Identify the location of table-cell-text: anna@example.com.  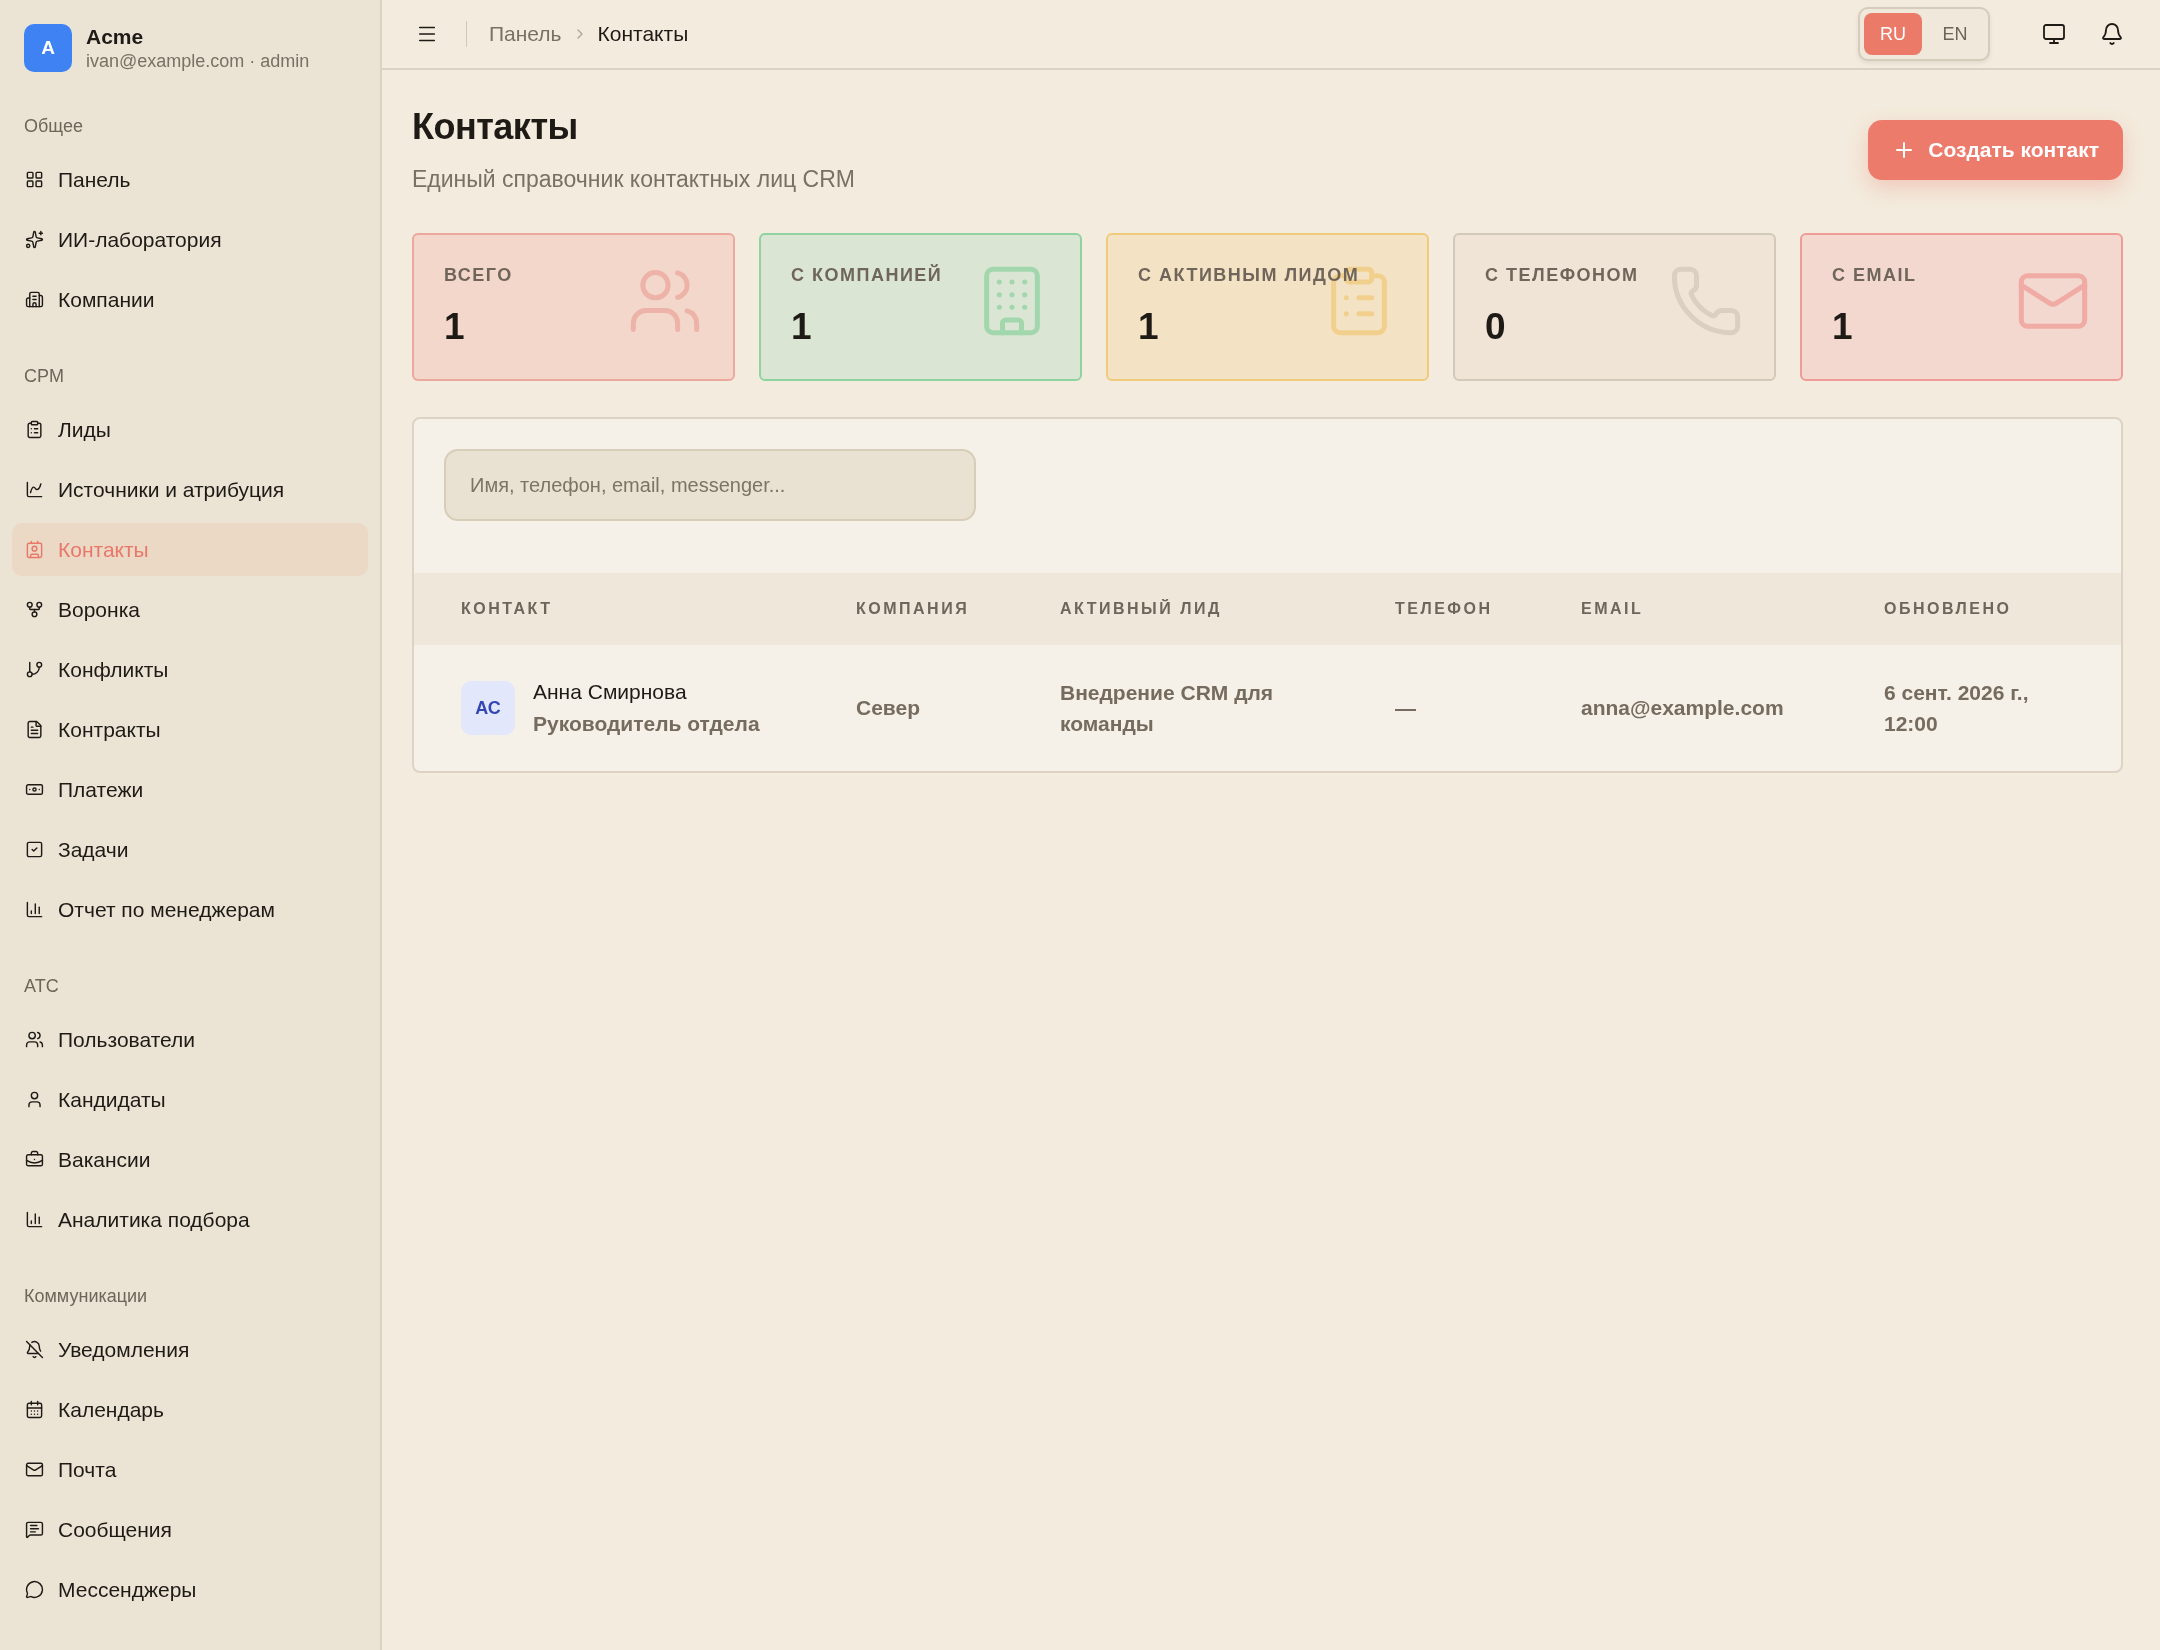
(1683, 708).